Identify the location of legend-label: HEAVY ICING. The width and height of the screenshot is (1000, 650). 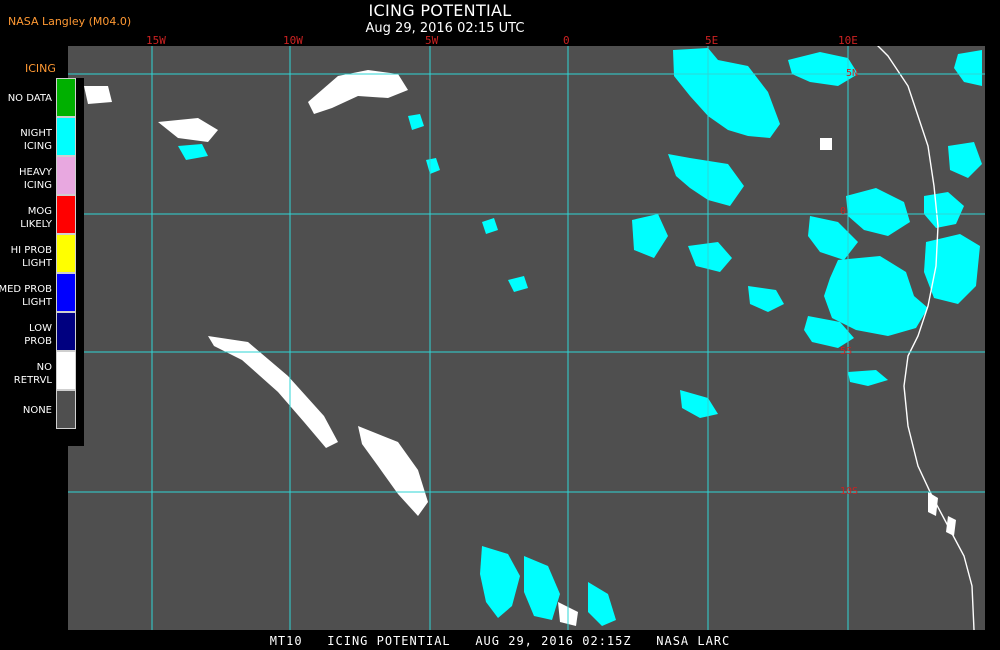
(35, 179).